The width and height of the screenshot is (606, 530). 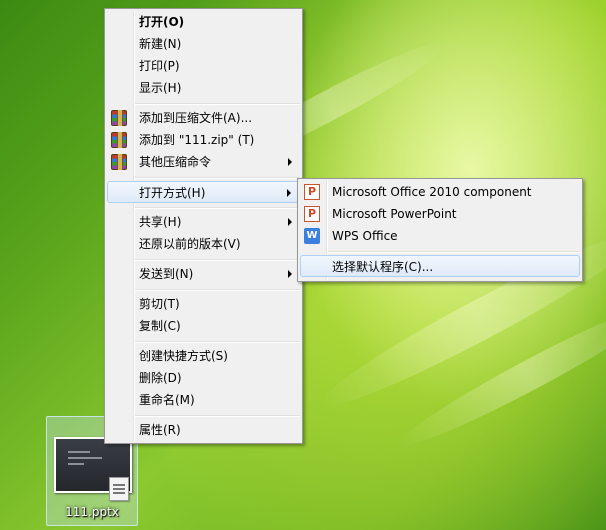 I want to click on menu-item-create-shortcut: 创建快捷方式(S), so click(x=203, y=356).